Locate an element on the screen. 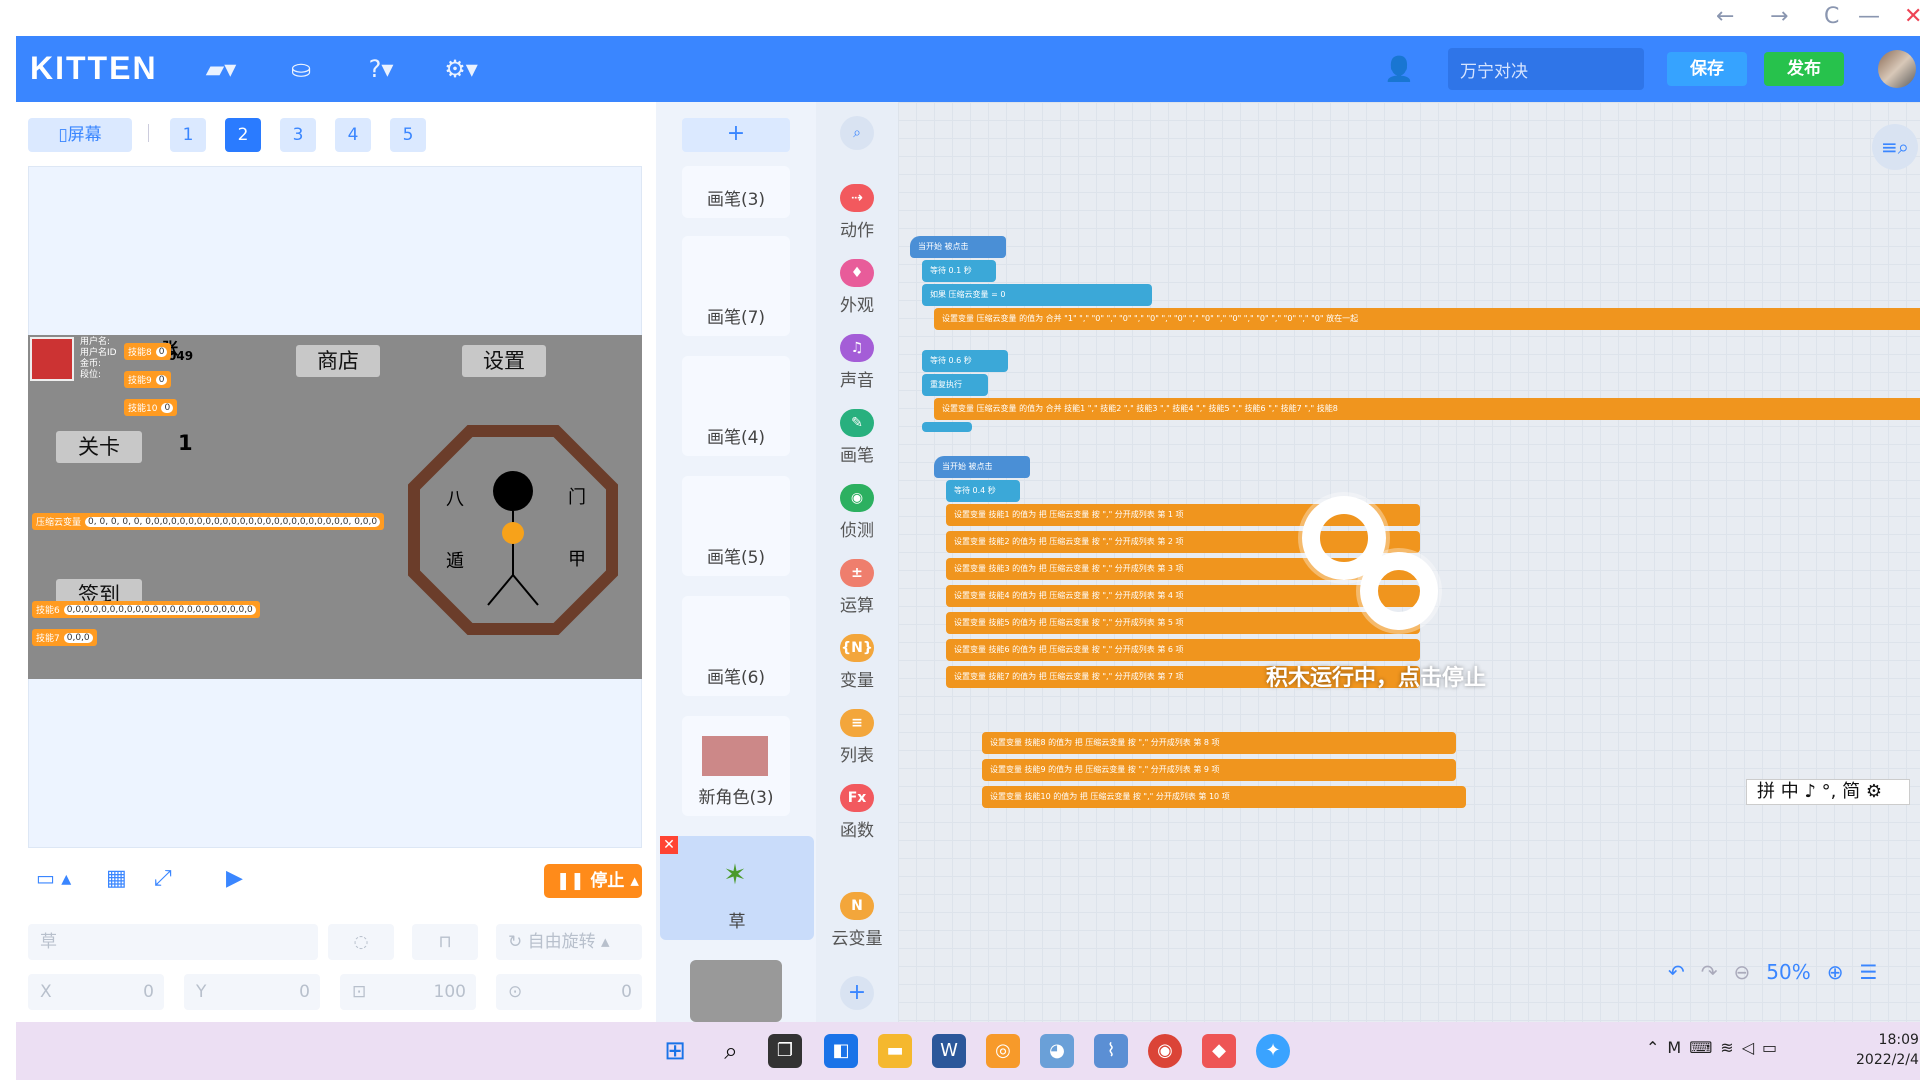  backpack-icon: ⛀ is located at coordinates (301, 69).